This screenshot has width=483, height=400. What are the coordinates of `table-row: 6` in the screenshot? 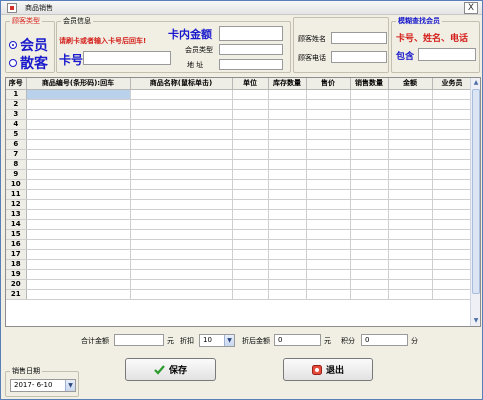 It's located at (239, 144).